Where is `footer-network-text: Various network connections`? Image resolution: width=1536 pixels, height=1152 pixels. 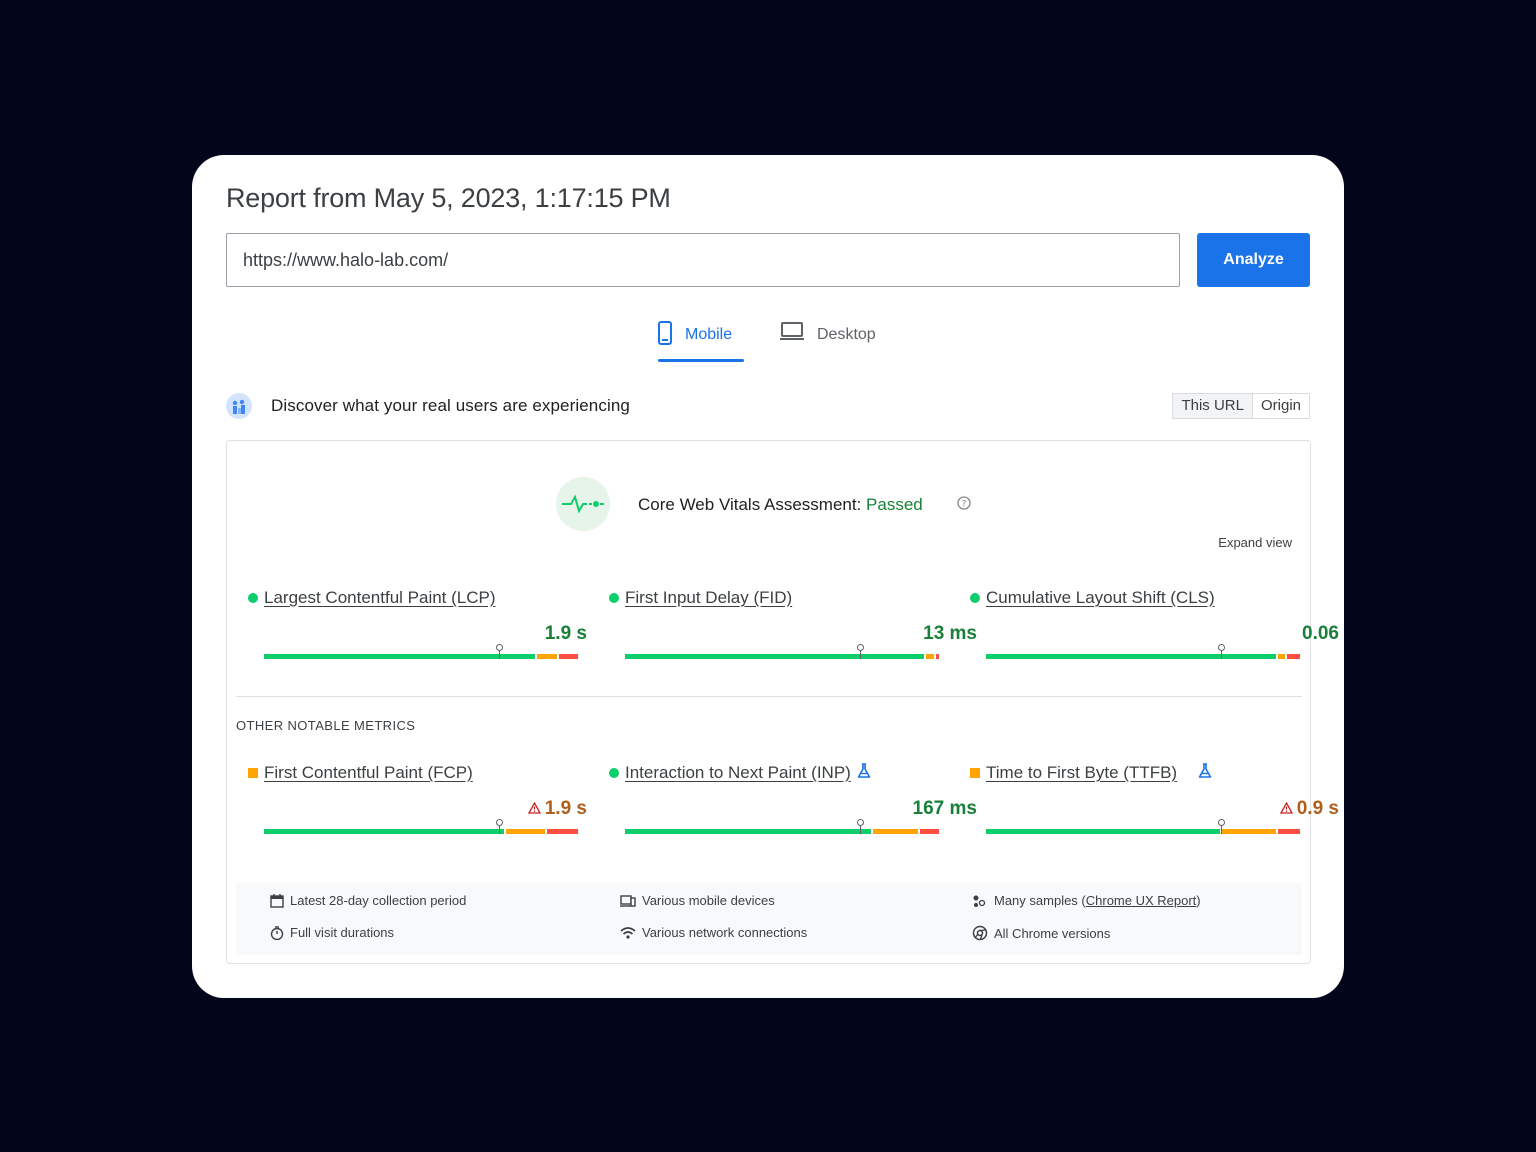
footer-network-text: Various network connections is located at coordinates (725, 932).